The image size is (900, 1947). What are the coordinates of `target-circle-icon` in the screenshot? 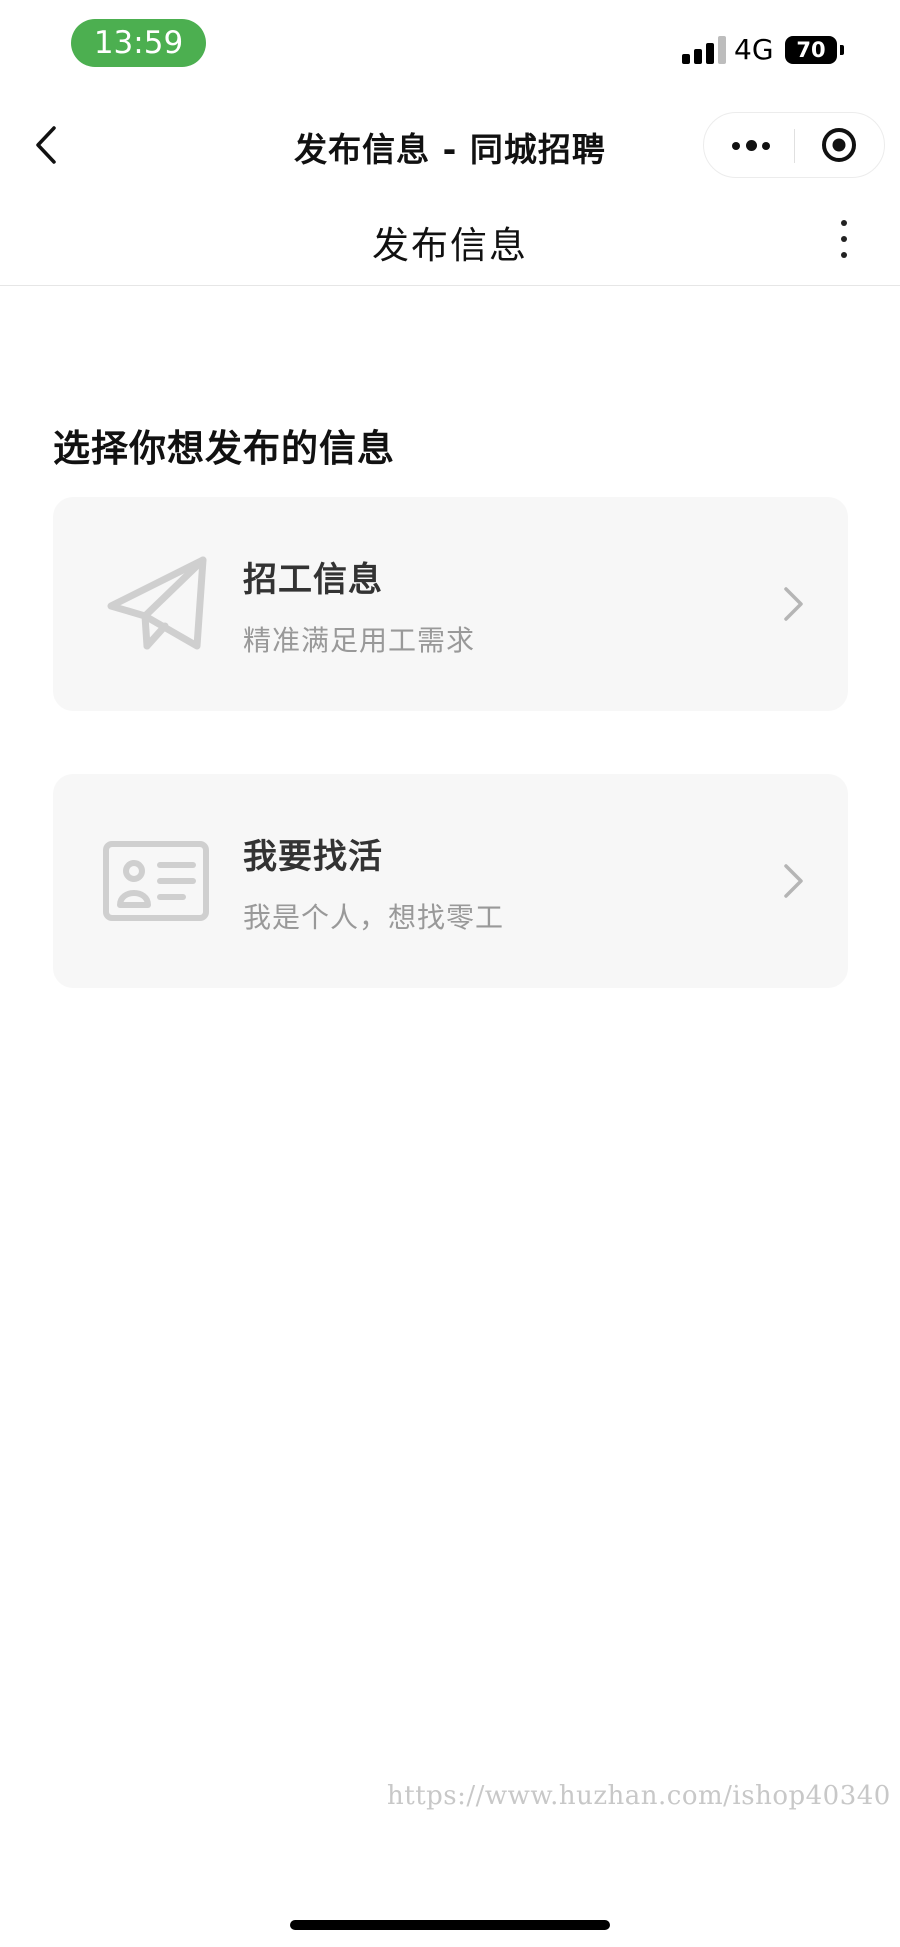 It's located at (839, 145).